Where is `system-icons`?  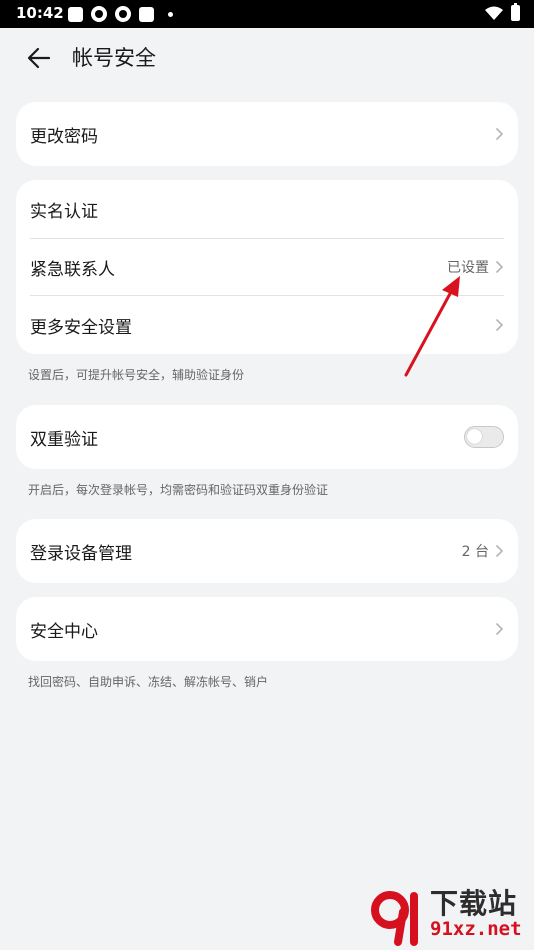
system-icons is located at coordinates (502, 12).